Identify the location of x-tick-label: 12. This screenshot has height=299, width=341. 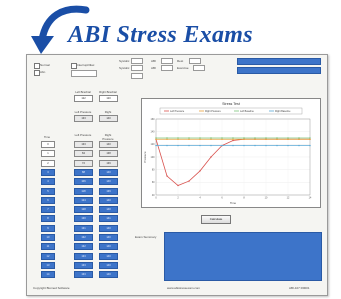
(288, 198).